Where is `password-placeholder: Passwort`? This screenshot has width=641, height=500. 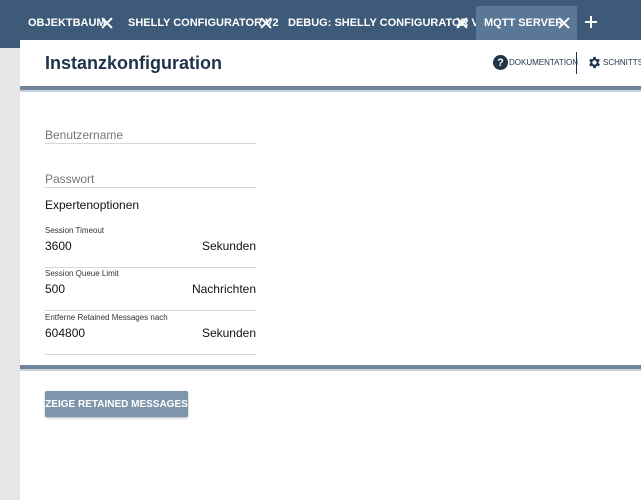 password-placeholder: Passwort is located at coordinates (70, 179).